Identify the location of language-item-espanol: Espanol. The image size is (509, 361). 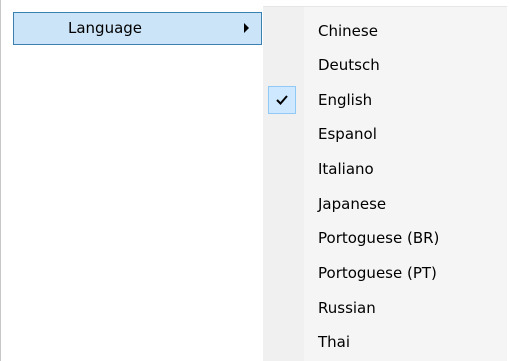
(385, 134).